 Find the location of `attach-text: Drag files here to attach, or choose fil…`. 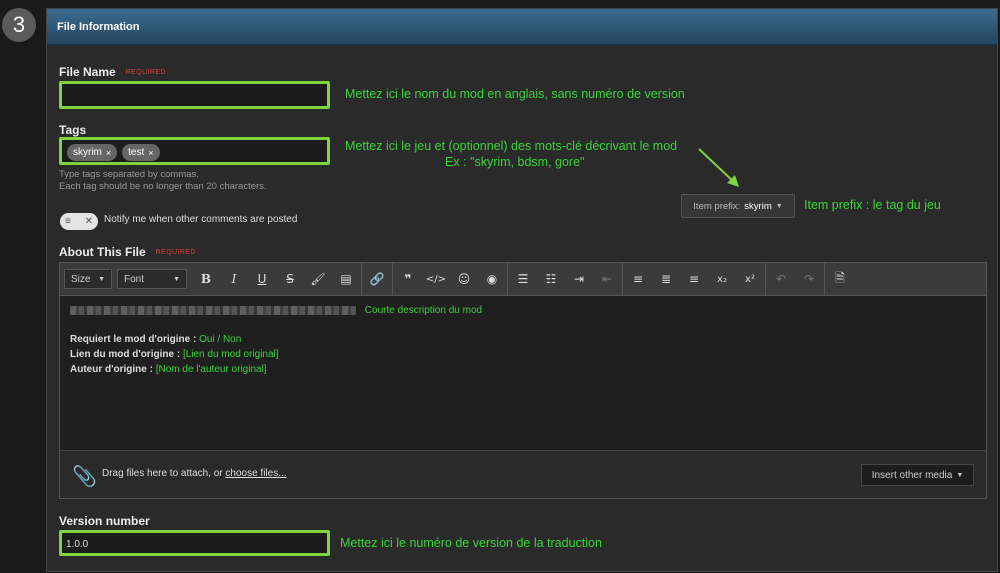

attach-text: Drag files here to attach, or choose fil… is located at coordinates (194, 473).